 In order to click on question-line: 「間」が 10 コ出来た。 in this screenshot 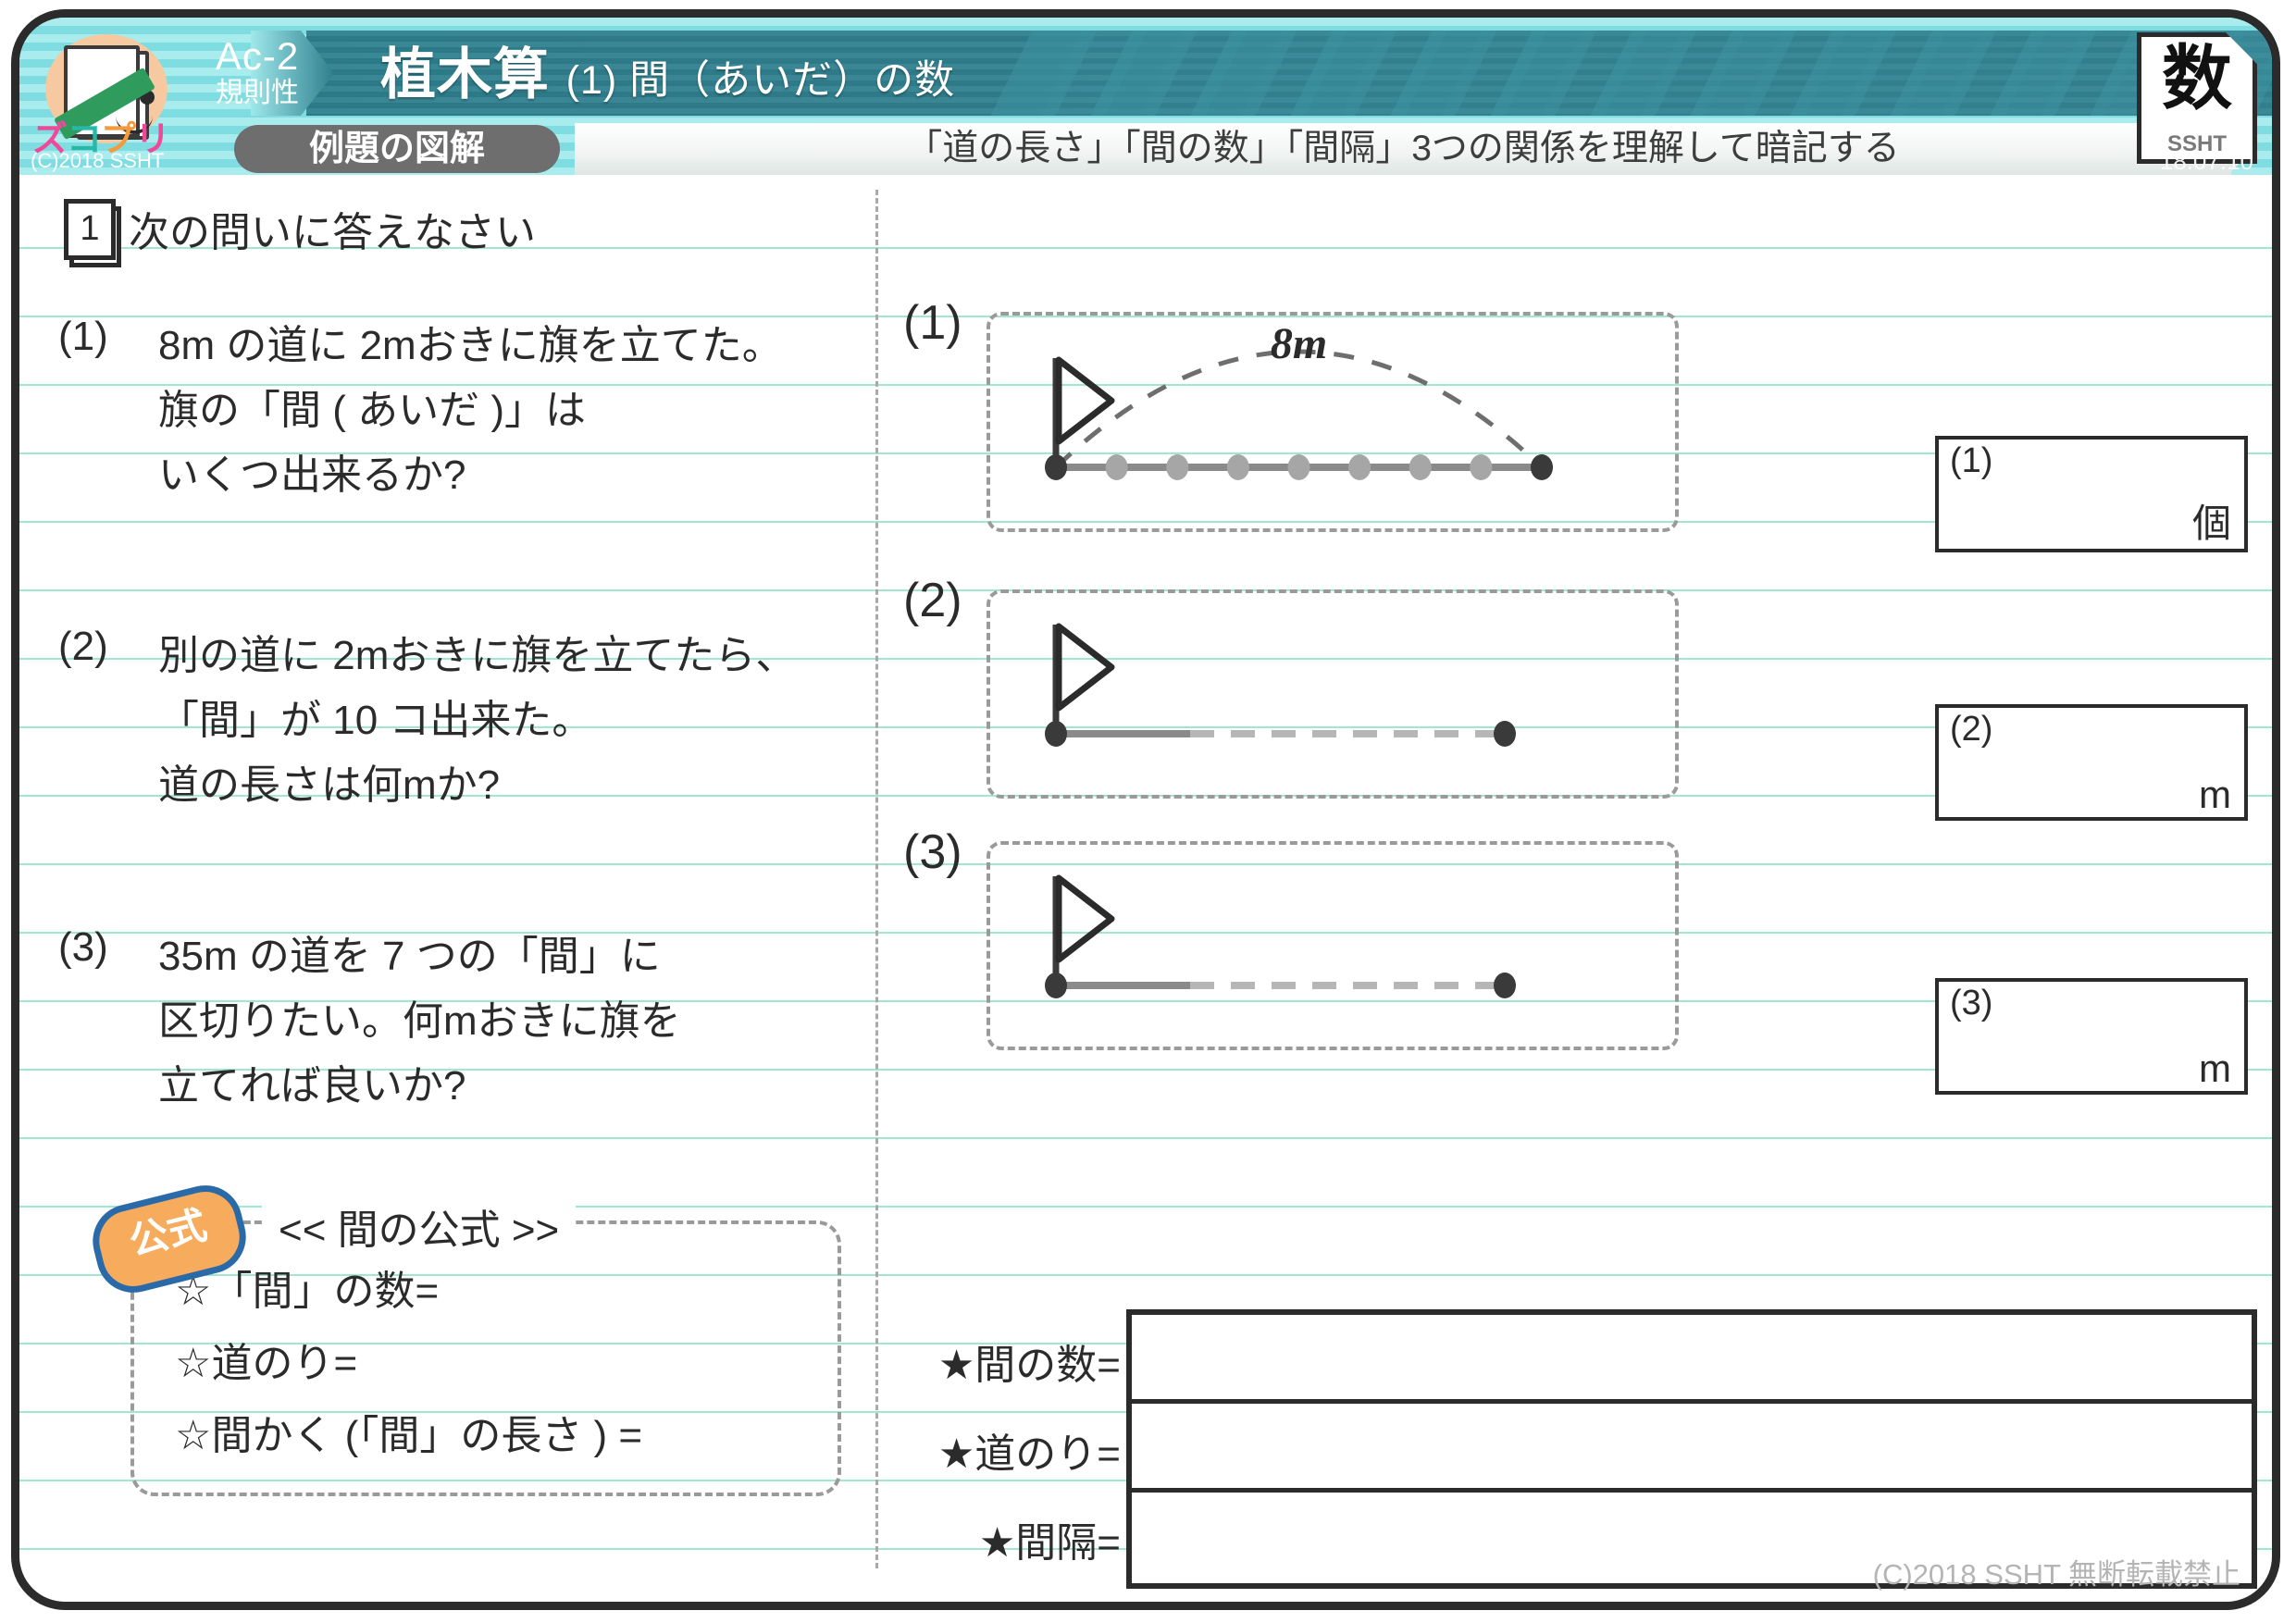, I will do `click(376, 720)`.